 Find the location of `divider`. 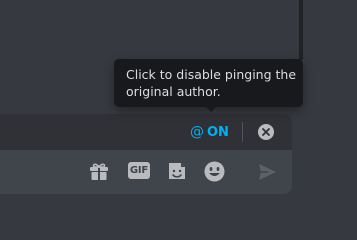

divider is located at coordinates (242, 132).